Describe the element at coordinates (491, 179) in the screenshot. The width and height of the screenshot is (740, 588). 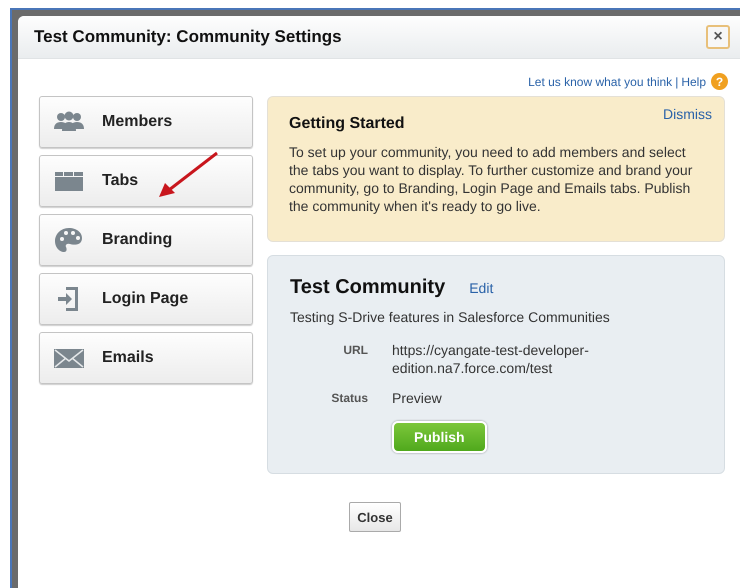
I see `panel-text: To set up your community, you need to add members and select the tabs you want to display. To further customize and brand your community, go to Branding, Login Page and Emails tabs. Publish the community when it's ready to go live.` at that location.